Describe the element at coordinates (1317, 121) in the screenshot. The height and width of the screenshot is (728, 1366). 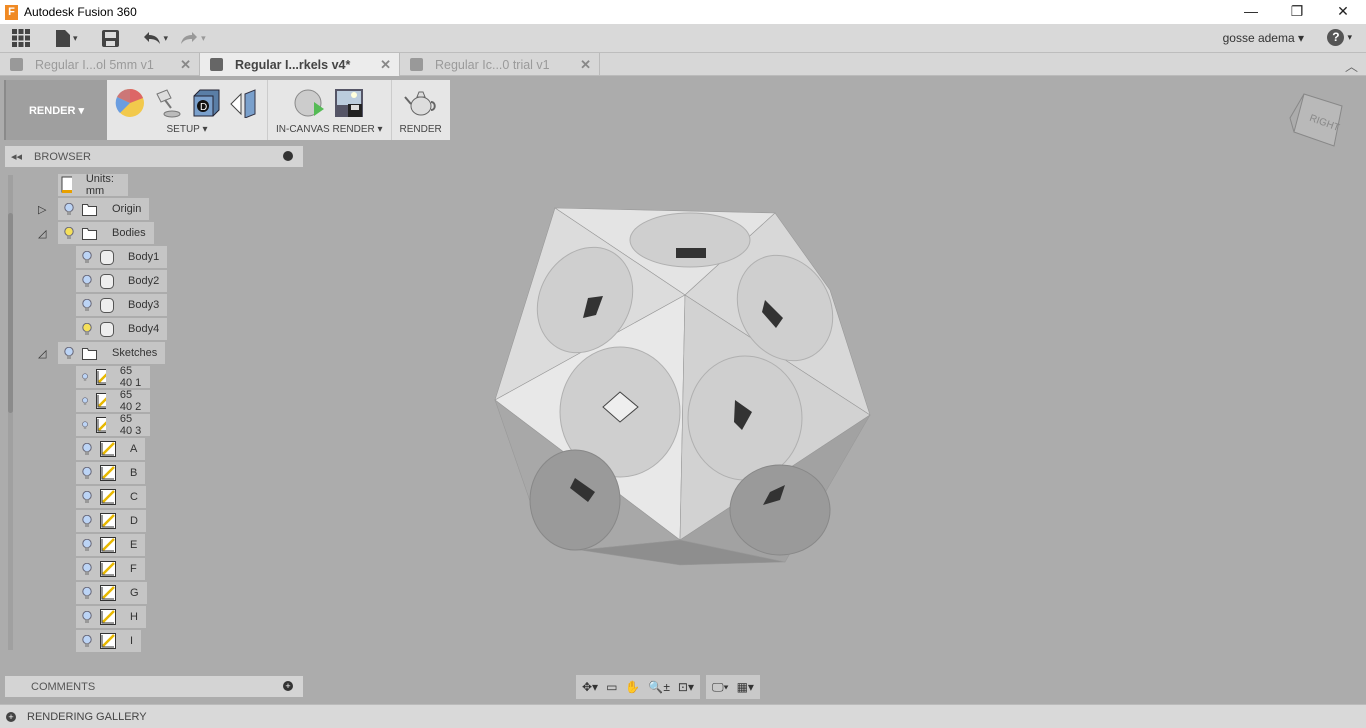
I see `view-cube: RIGHT` at that location.